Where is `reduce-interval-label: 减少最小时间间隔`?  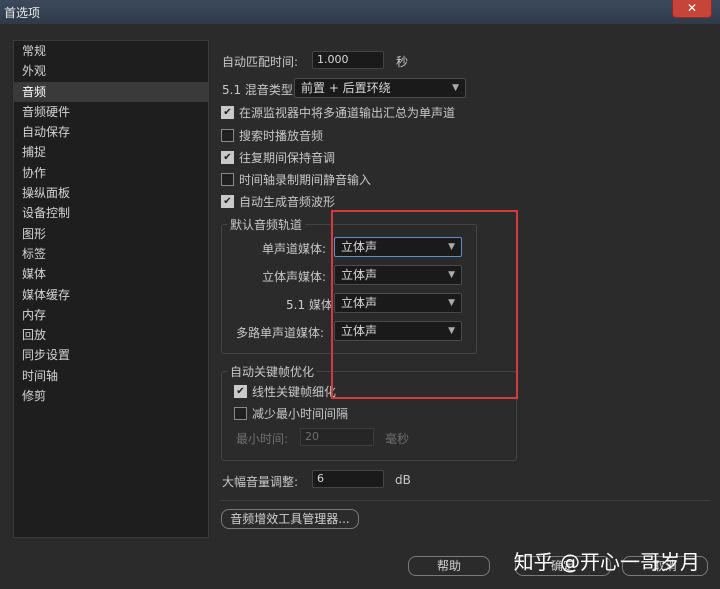
reduce-interval-label: 减少最小时间间隔 is located at coordinates (300, 414).